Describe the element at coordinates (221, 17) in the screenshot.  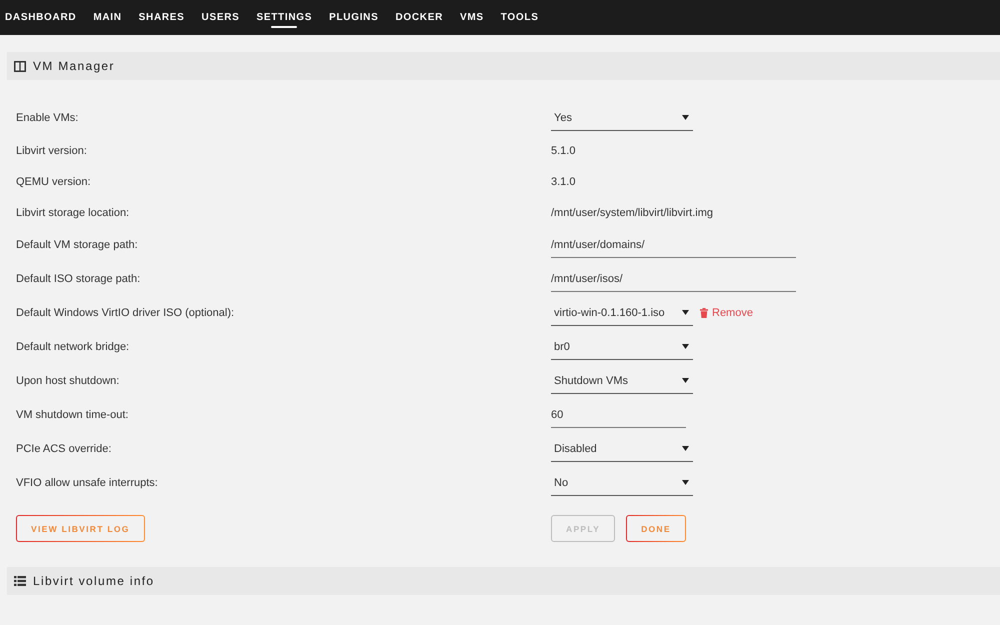
I see `nav-tab: USERS` at that location.